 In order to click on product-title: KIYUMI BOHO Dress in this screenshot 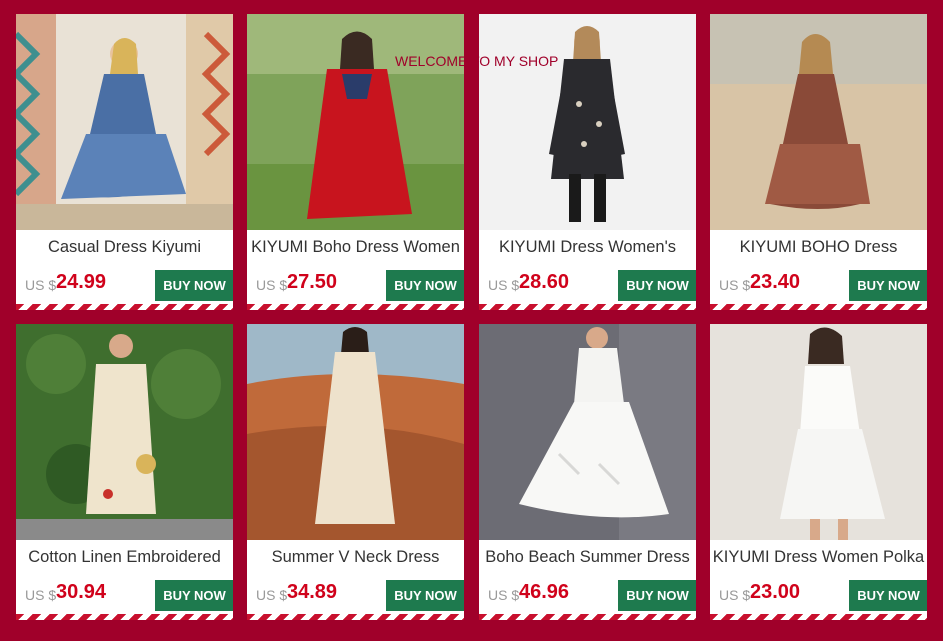, I will do `click(818, 247)`.